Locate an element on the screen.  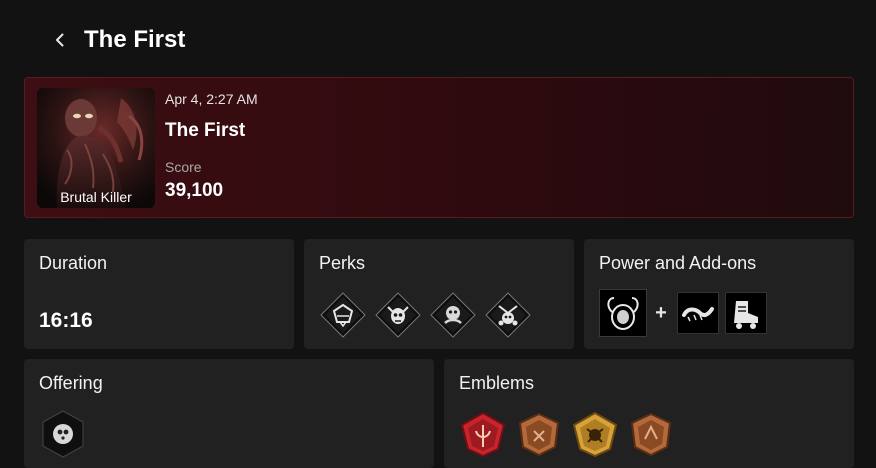
offering-panel: Offering is located at coordinates (229, 413).